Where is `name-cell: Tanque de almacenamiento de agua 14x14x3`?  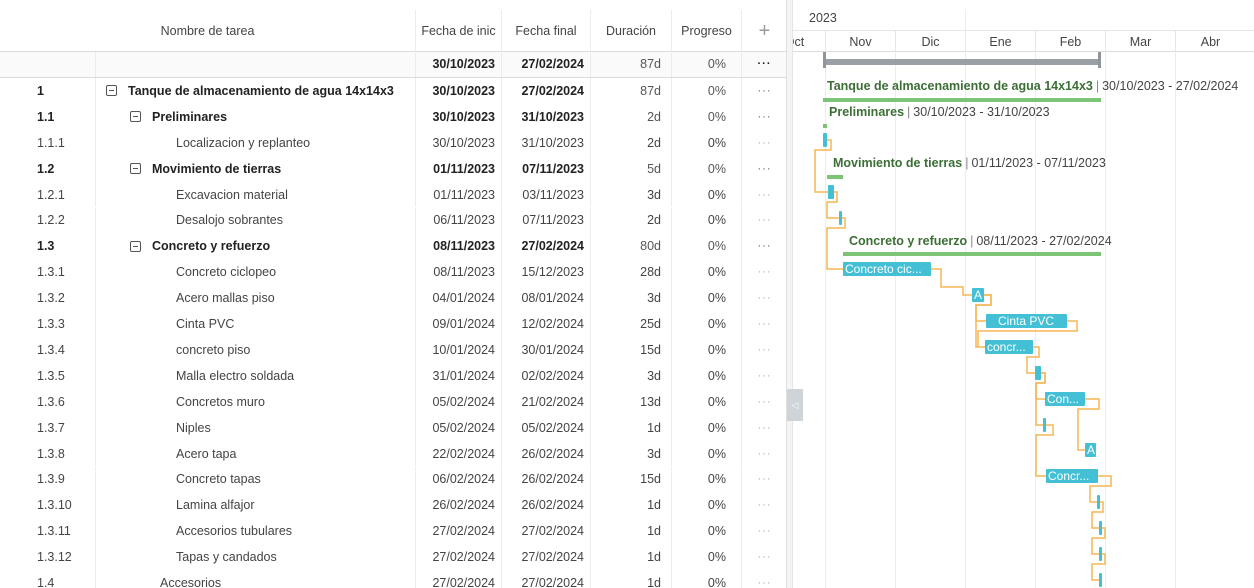 name-cell: Tanque de almacenamiento de agua 14x14x3 is located at coordinates (255, 91).